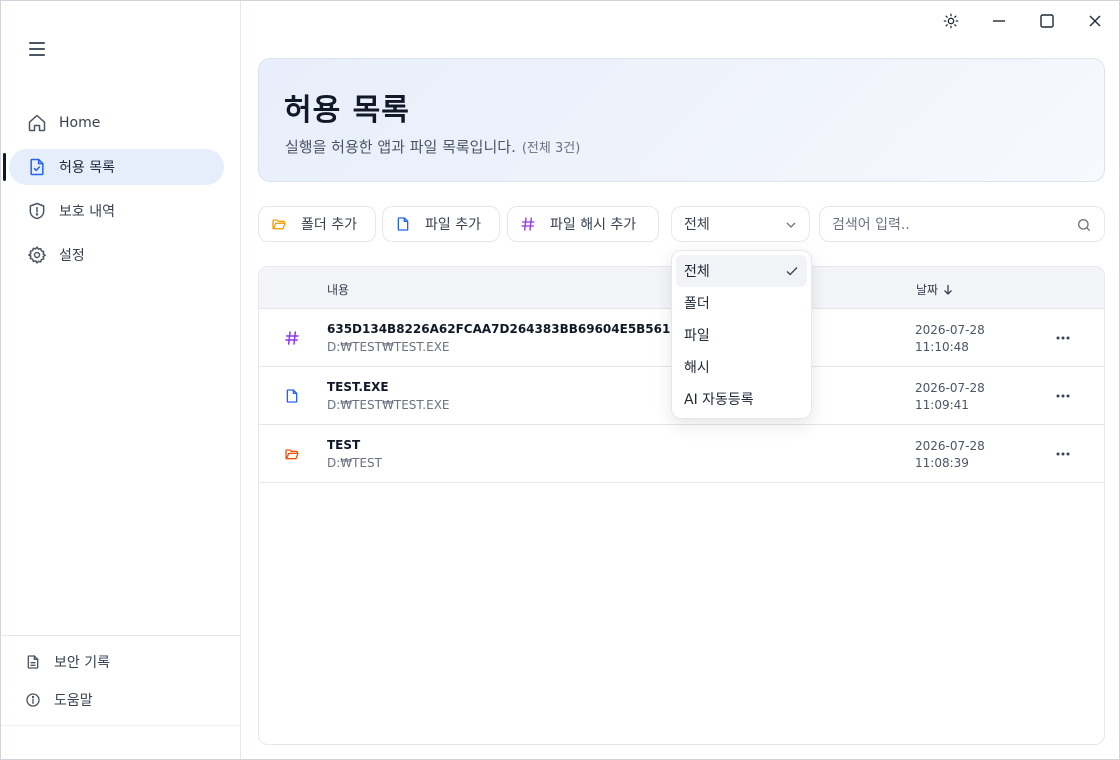 The width and height of the screenshot is (1120, 760). Describe the element at coordinates (355, 463) in the screenshot. I see `entry-path: D:₩TEST` at that location.